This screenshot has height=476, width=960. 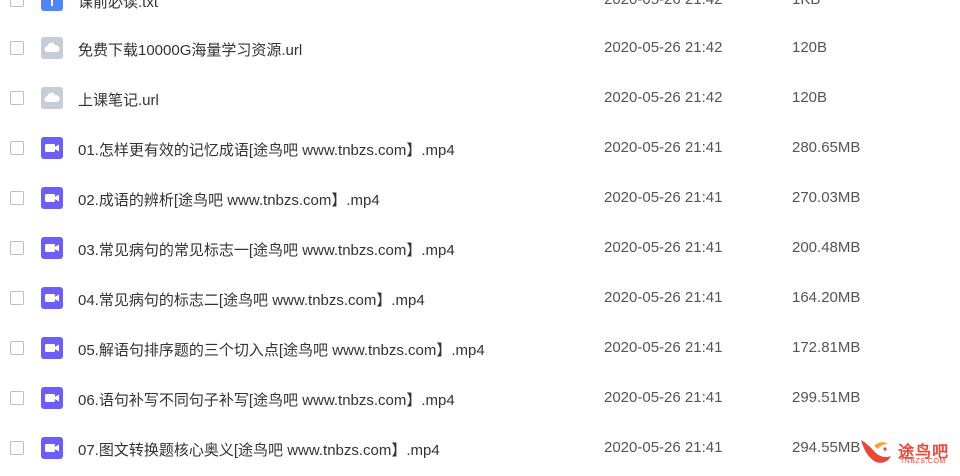 I want to click on txt-file-icon, so click(x=52, y=5).